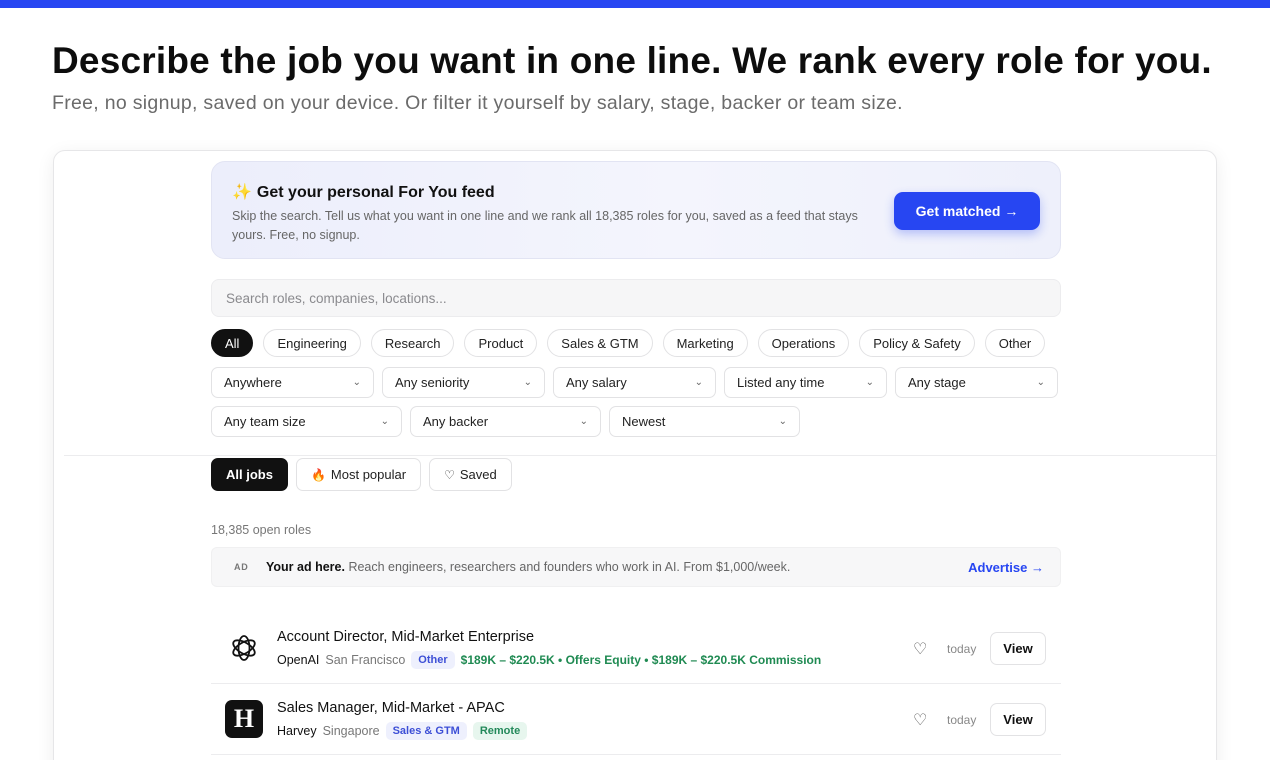 This screenshot has width=1270, height=760. What do you see at coordinates (242, 192) in the screenshot?
I see `sparkles-icon: ✨` at bounding box center [242, 192].